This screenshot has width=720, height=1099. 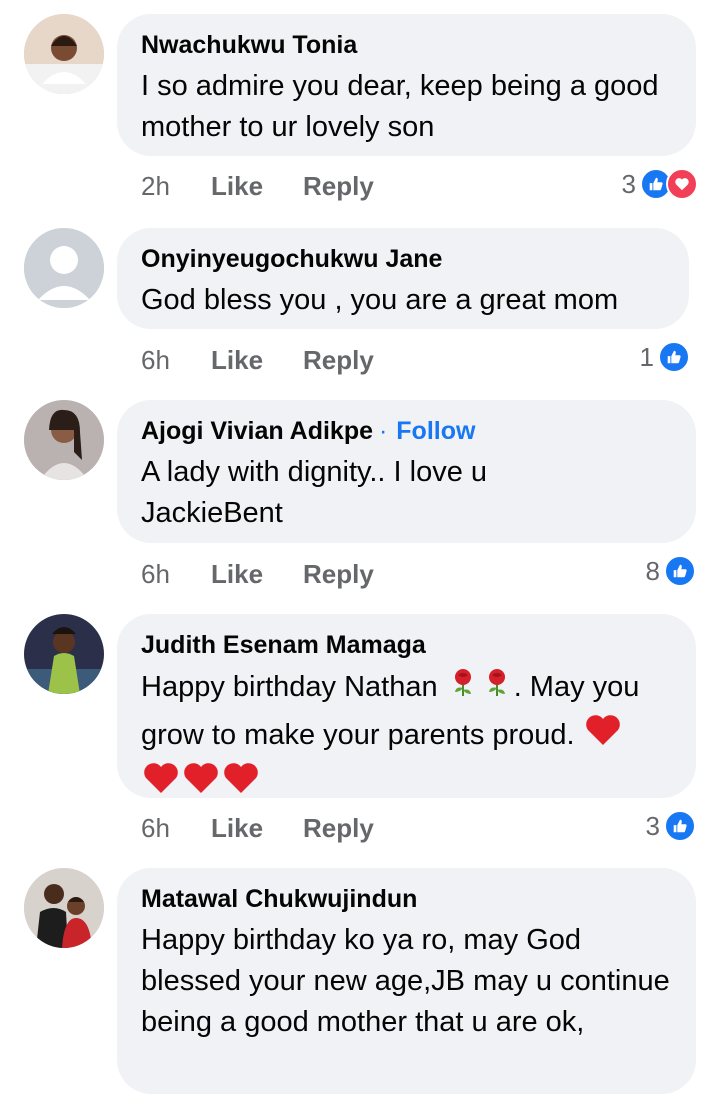 I want to click on comment-actions: 2h Like Reply, so click(x=257, y=186).